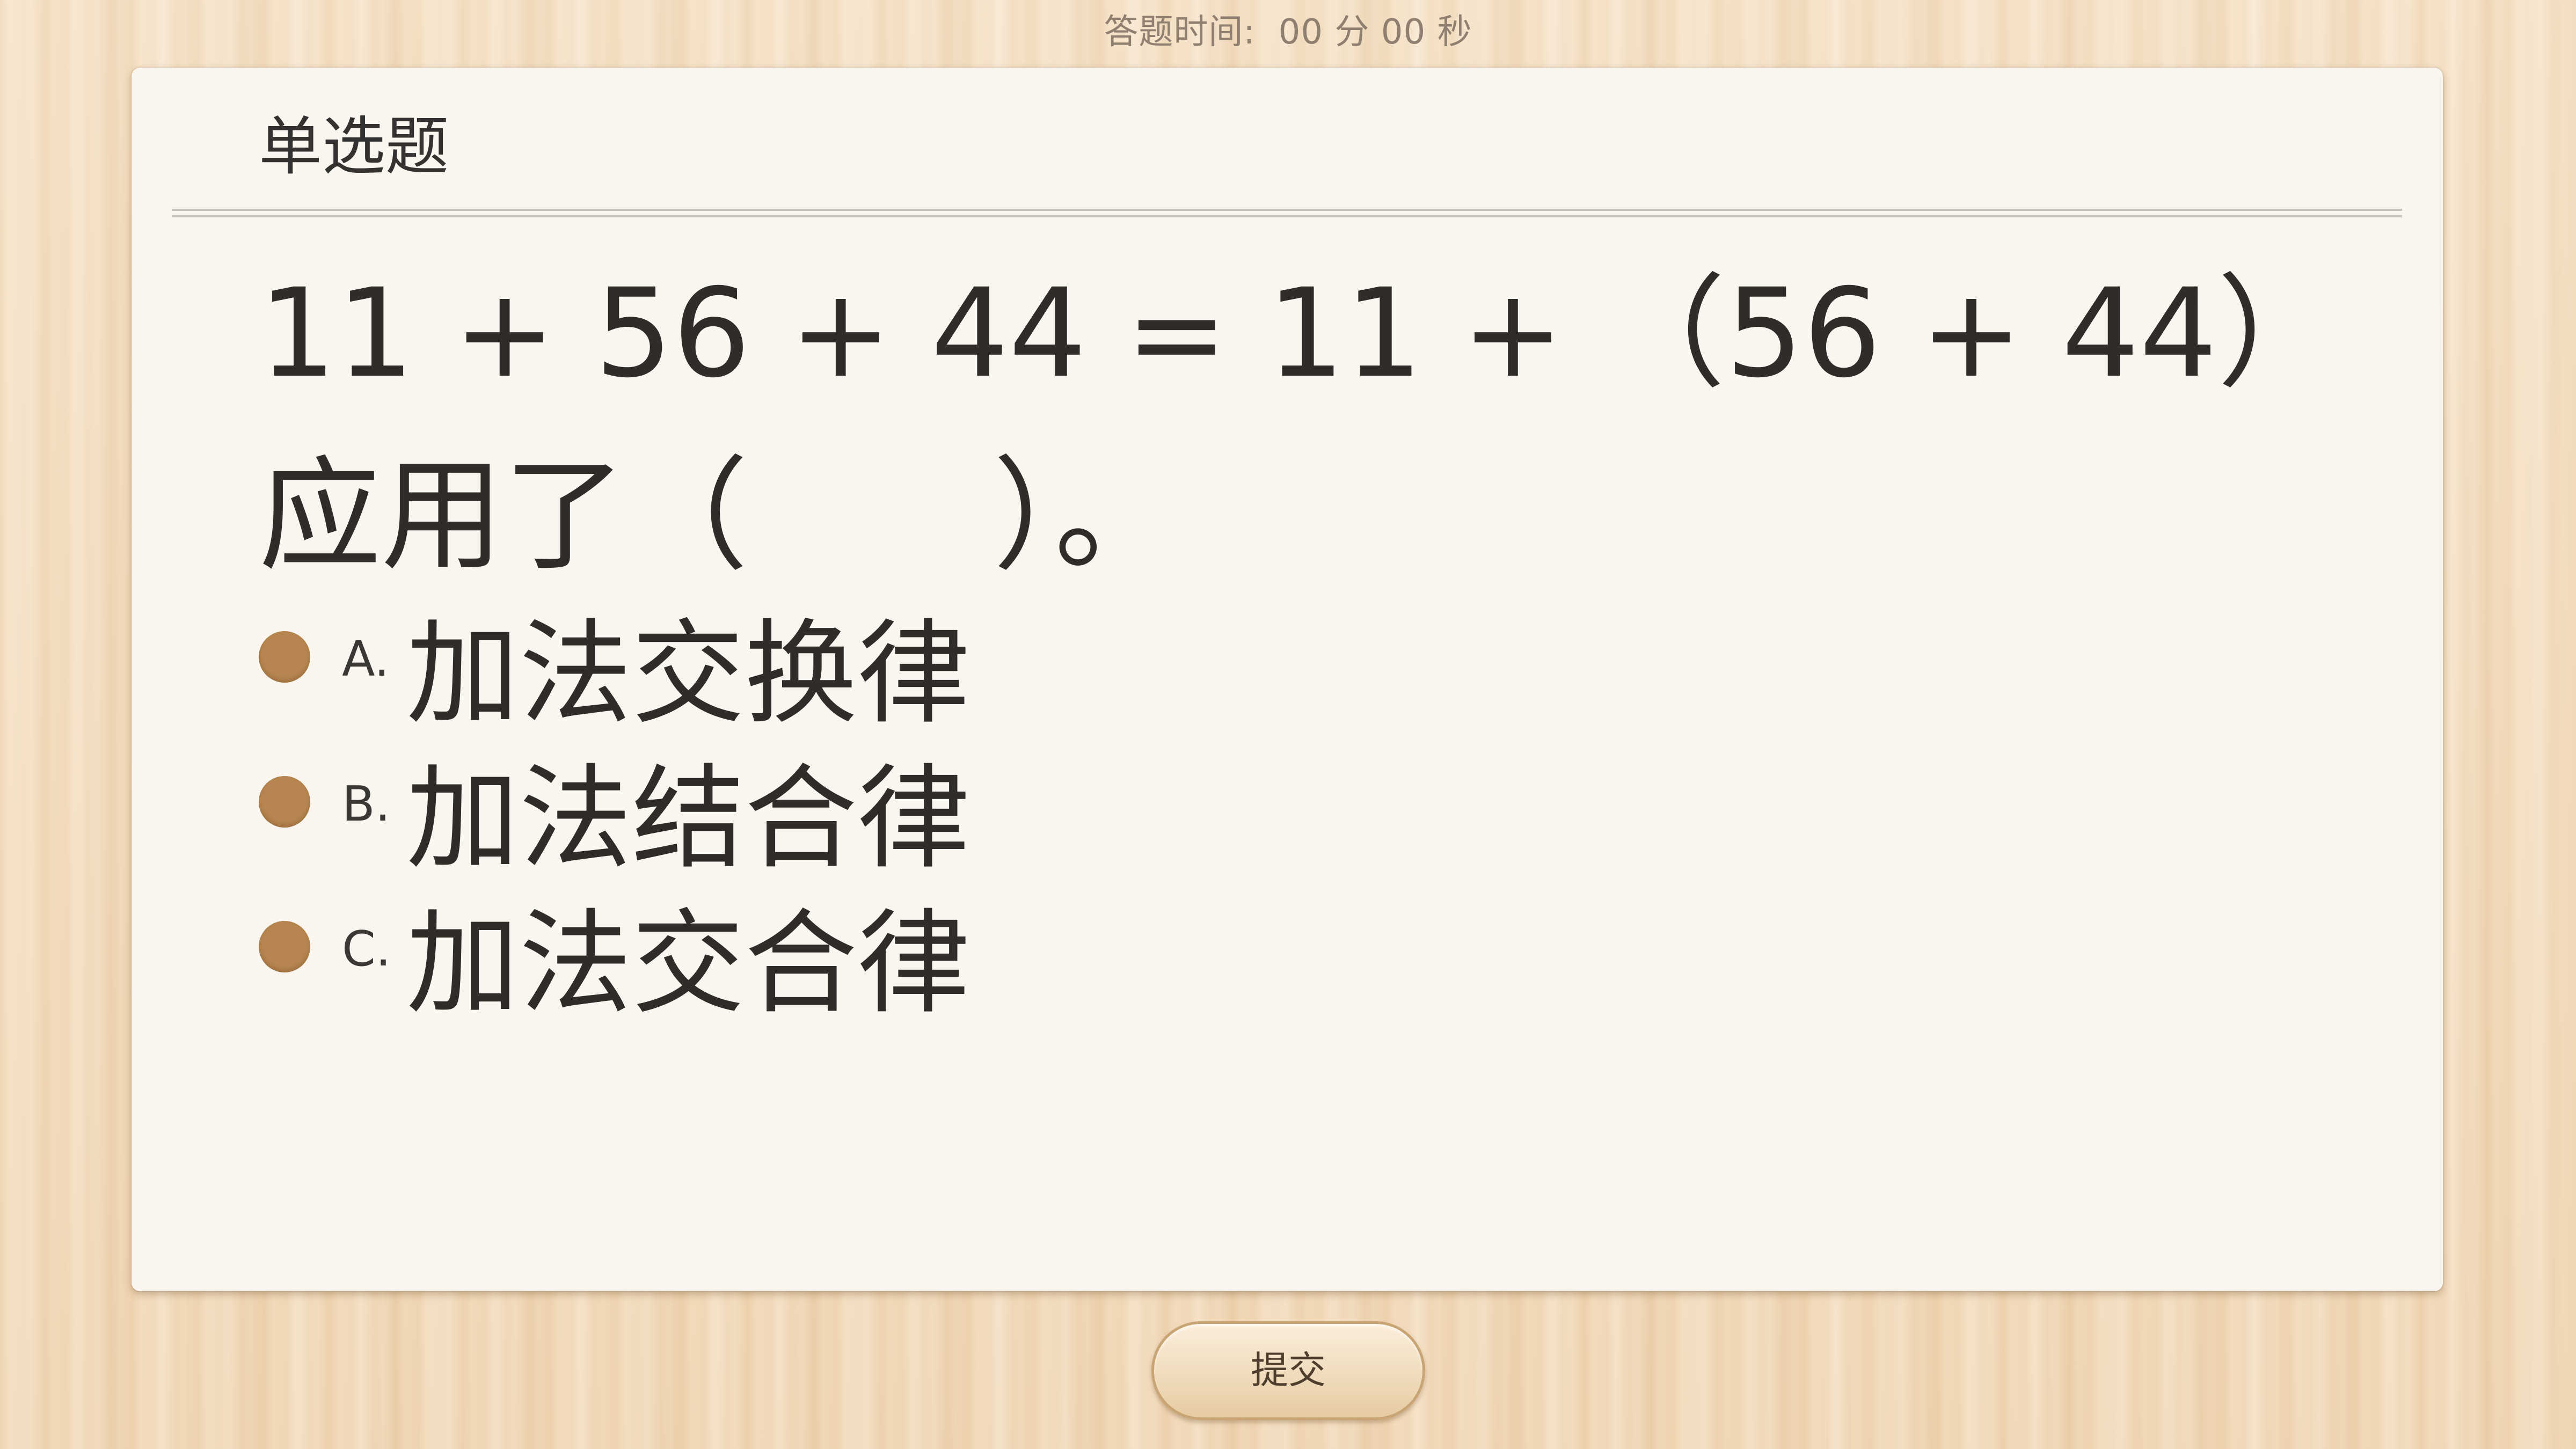 This screenshot has height=1449, width=2576. I want to click on timer-seconds-unit: 秒, so click(1454, 32).